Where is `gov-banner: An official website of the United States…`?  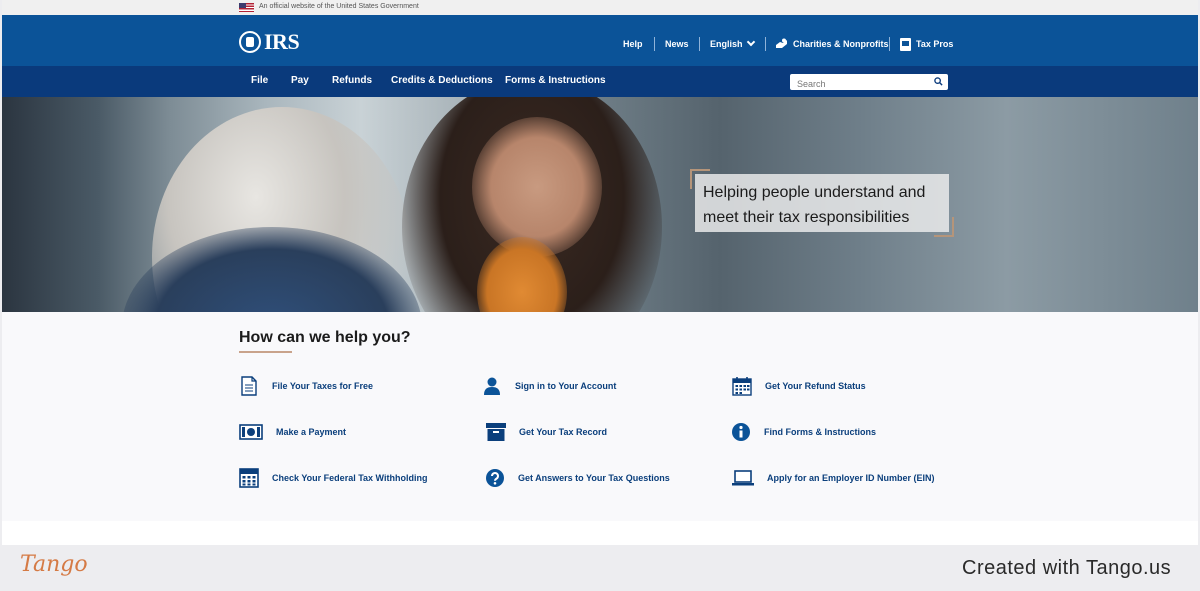 gov-banner: An official website of the United States… is located at coordinates (600, 7).